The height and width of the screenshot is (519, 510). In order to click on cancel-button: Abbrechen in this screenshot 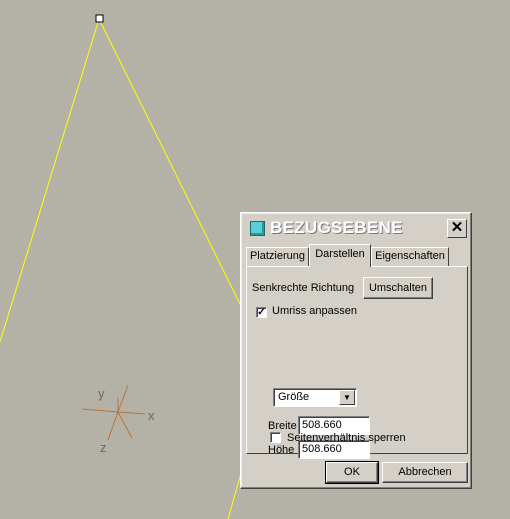, I will do `click(425, 472)`.